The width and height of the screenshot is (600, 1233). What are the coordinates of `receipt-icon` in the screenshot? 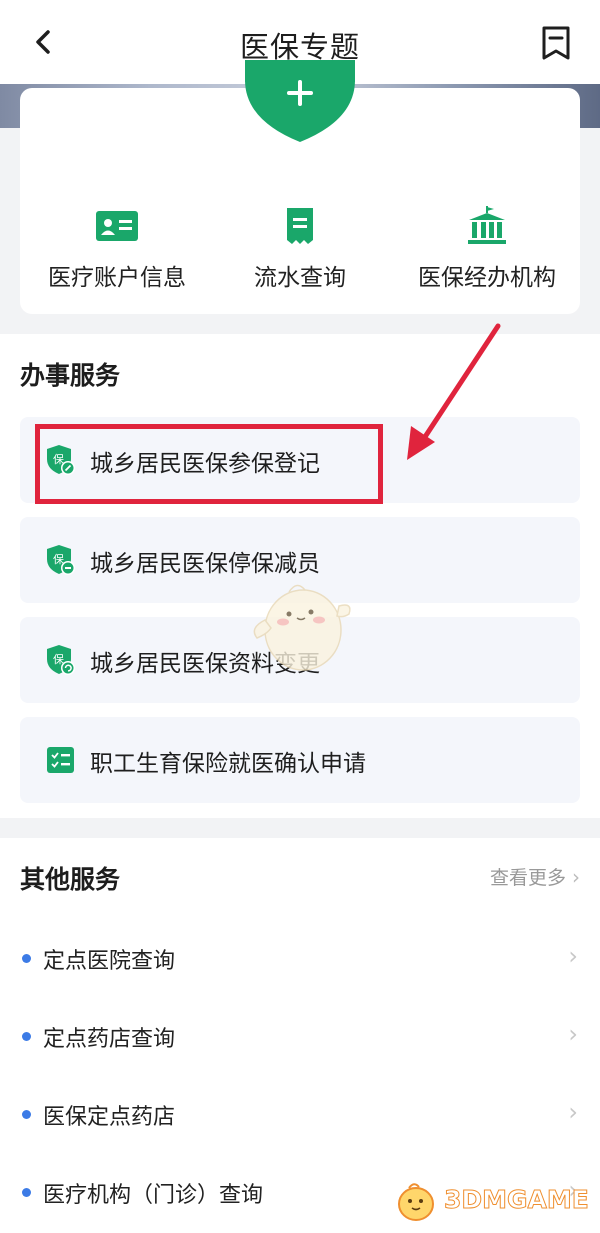 It's located at (300, 226).